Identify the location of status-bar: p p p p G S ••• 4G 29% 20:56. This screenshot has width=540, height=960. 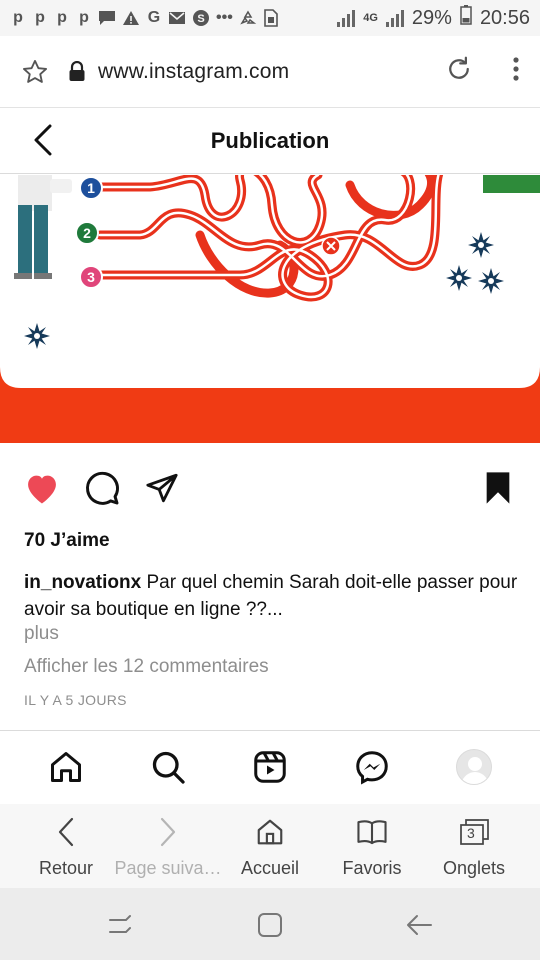
(270, 18).